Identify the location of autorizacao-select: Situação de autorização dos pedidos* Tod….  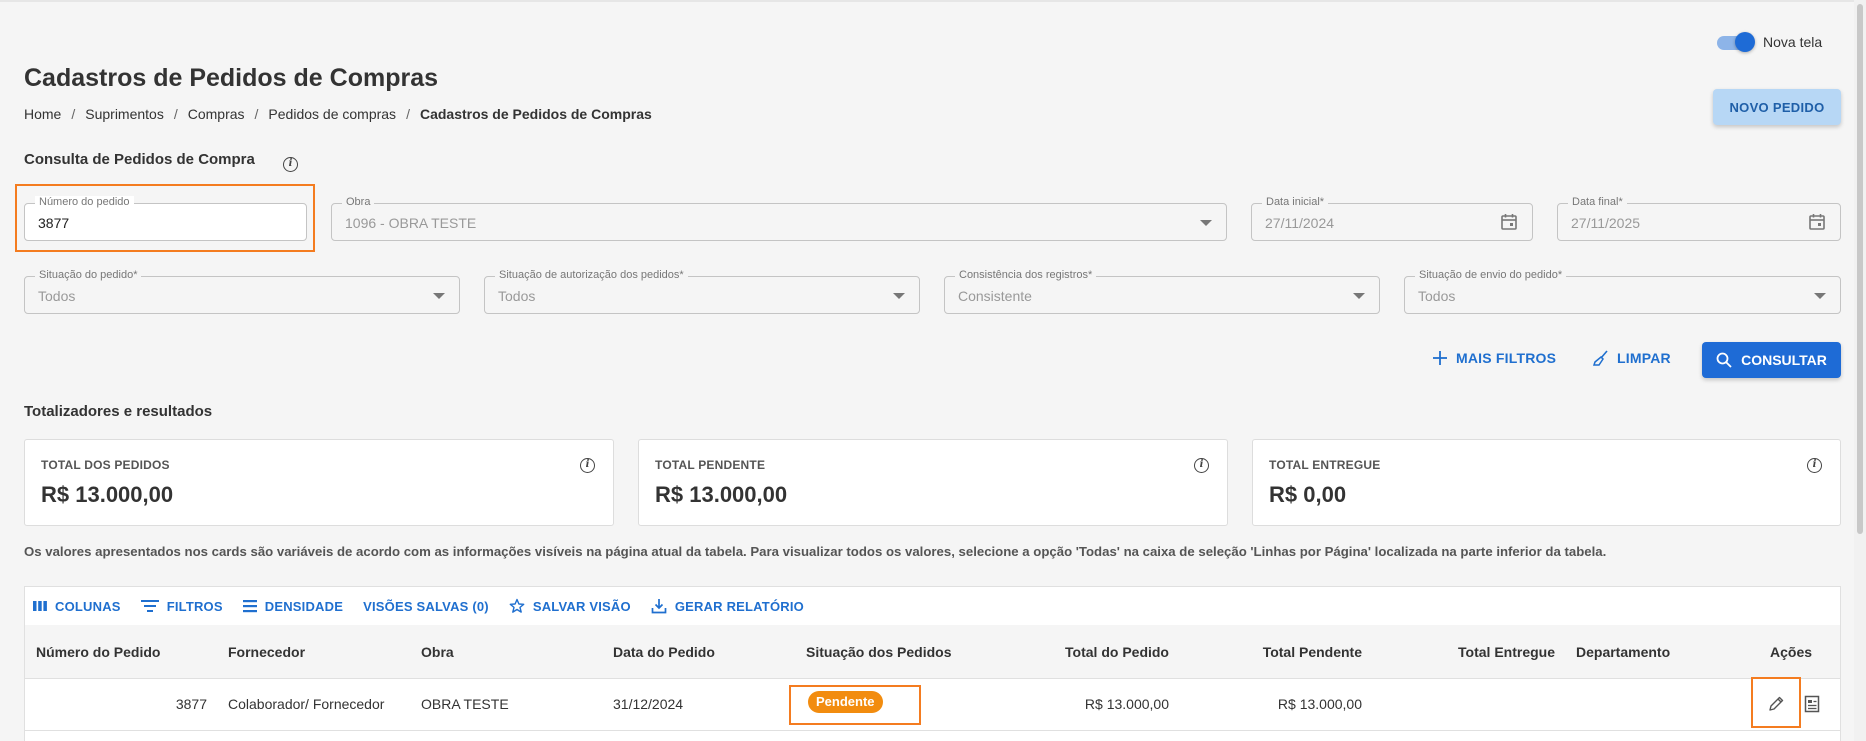
(702, 291).